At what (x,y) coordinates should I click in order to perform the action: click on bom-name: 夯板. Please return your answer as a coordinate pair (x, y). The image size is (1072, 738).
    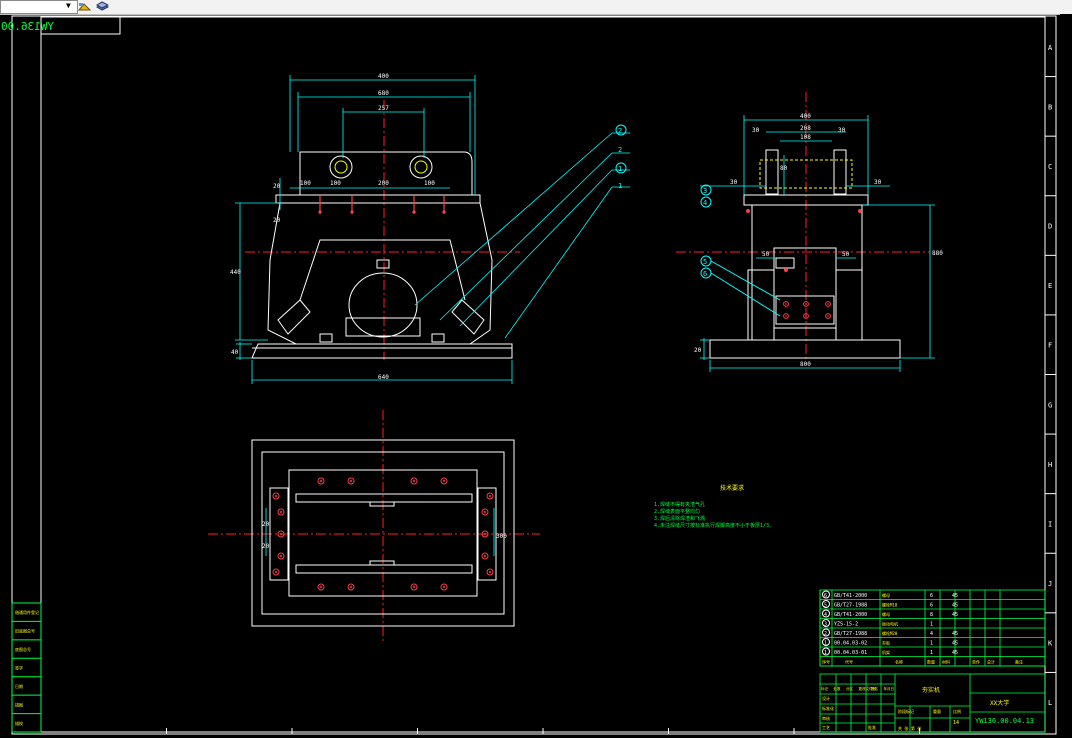
    Looking at the image, I should click on (886, 643).